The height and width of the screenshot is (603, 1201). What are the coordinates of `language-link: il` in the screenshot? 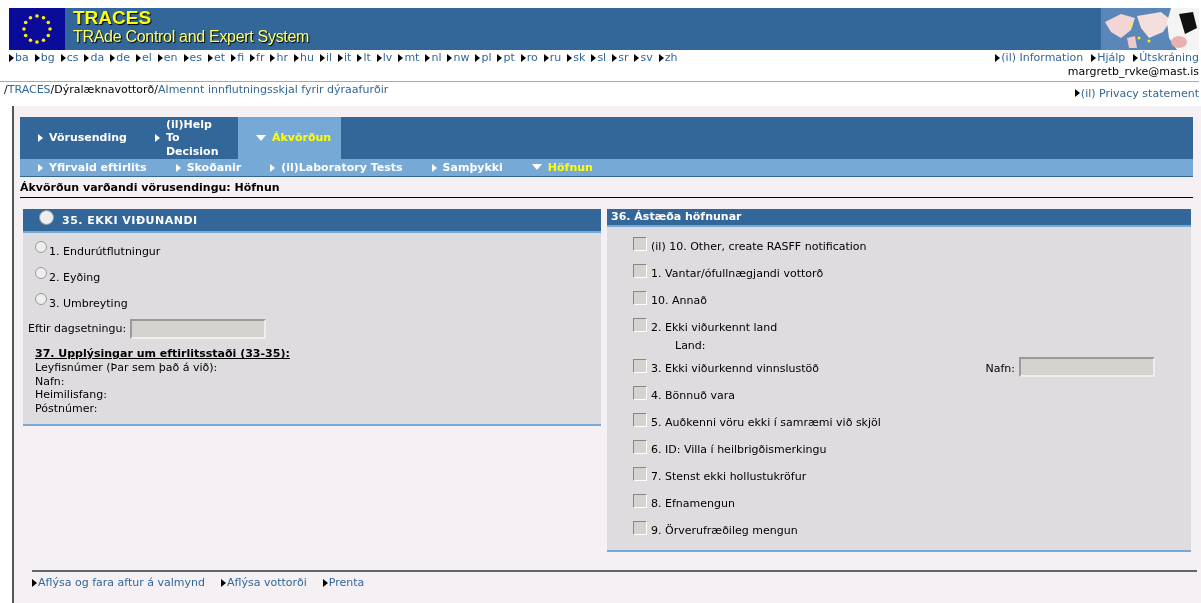 It's located at (329, 58).